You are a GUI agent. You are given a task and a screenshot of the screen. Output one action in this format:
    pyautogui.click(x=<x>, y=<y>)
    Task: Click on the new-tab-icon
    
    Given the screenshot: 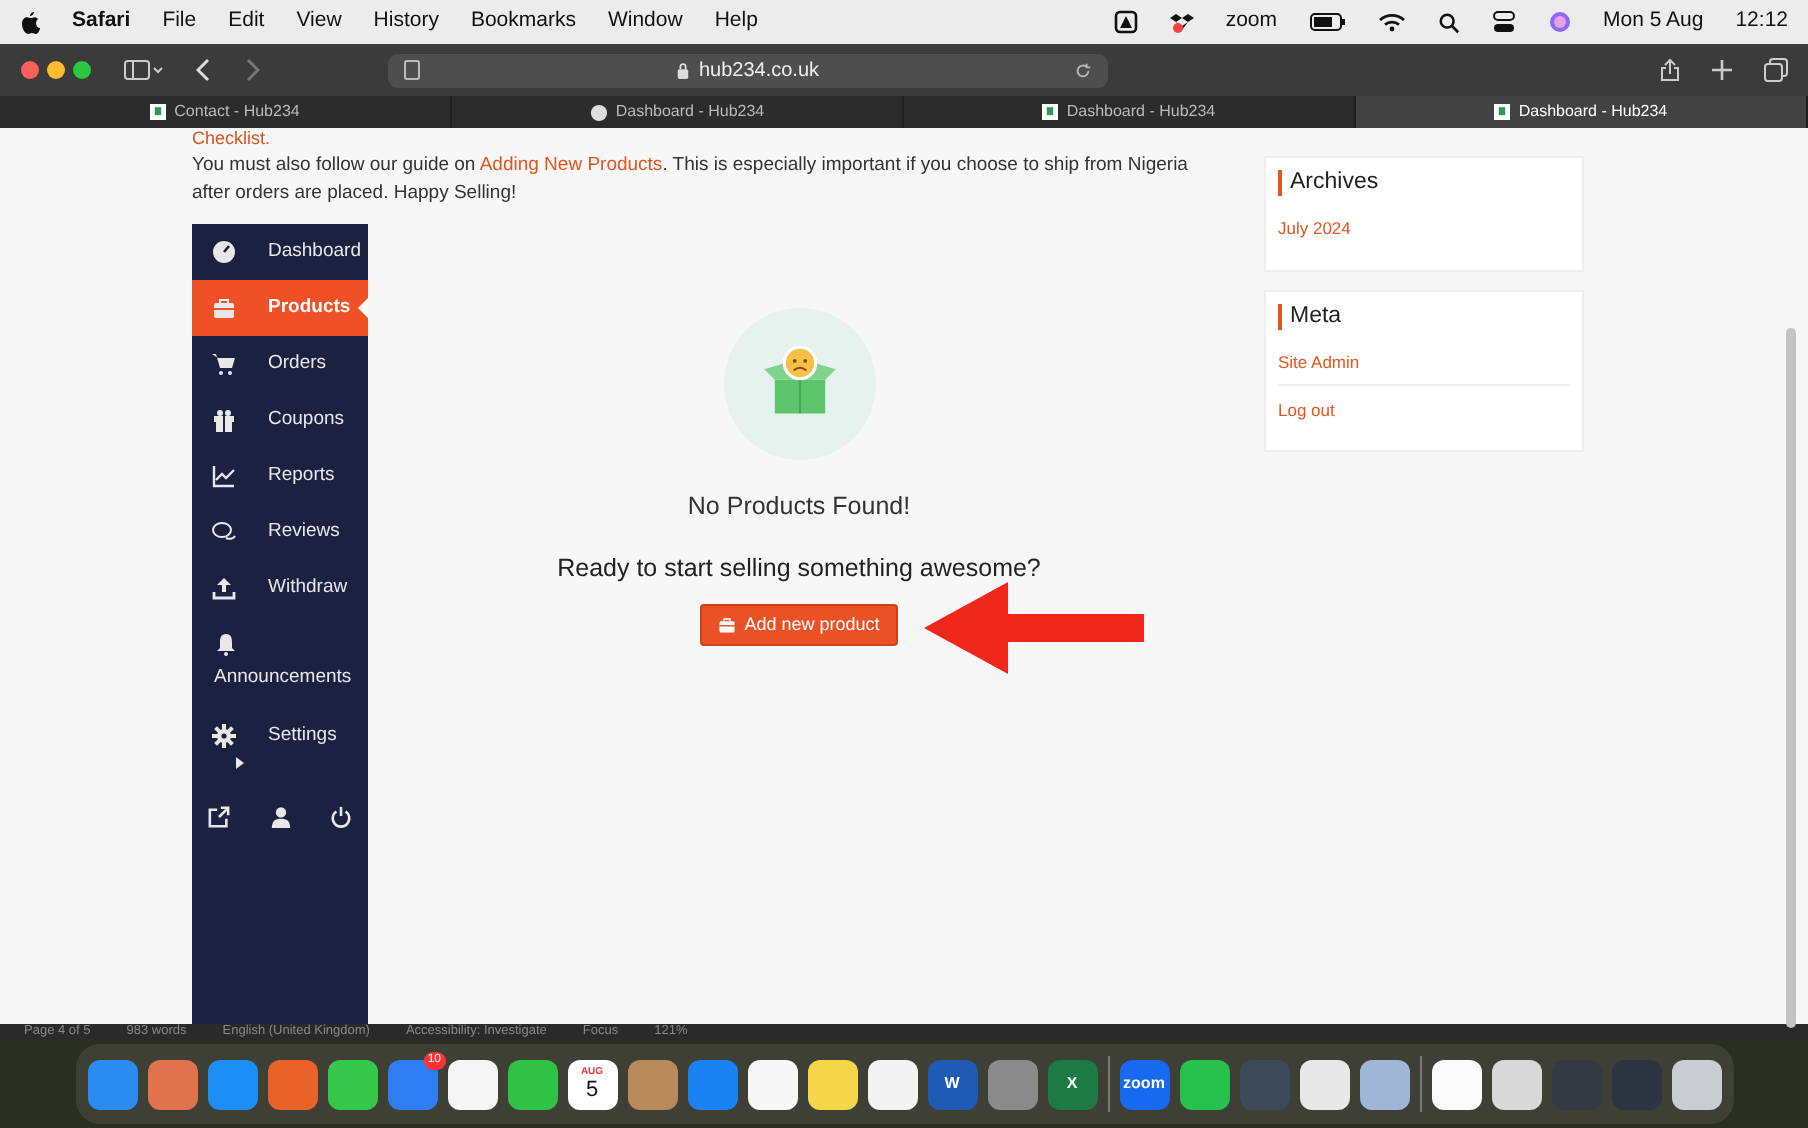 What is the action you would take?
    pyautogui.click(x=1722, y=70)
    